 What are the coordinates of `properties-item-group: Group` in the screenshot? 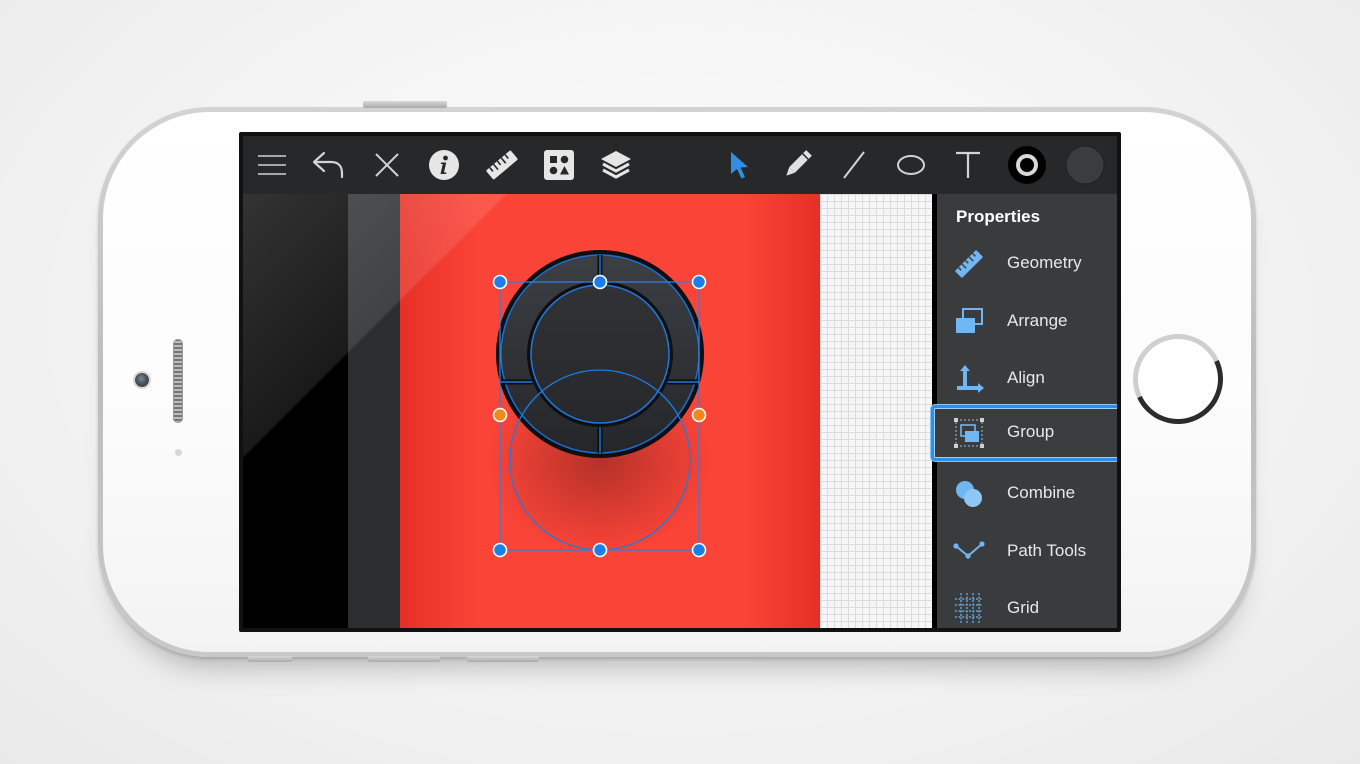 It's located at (1024, 433).